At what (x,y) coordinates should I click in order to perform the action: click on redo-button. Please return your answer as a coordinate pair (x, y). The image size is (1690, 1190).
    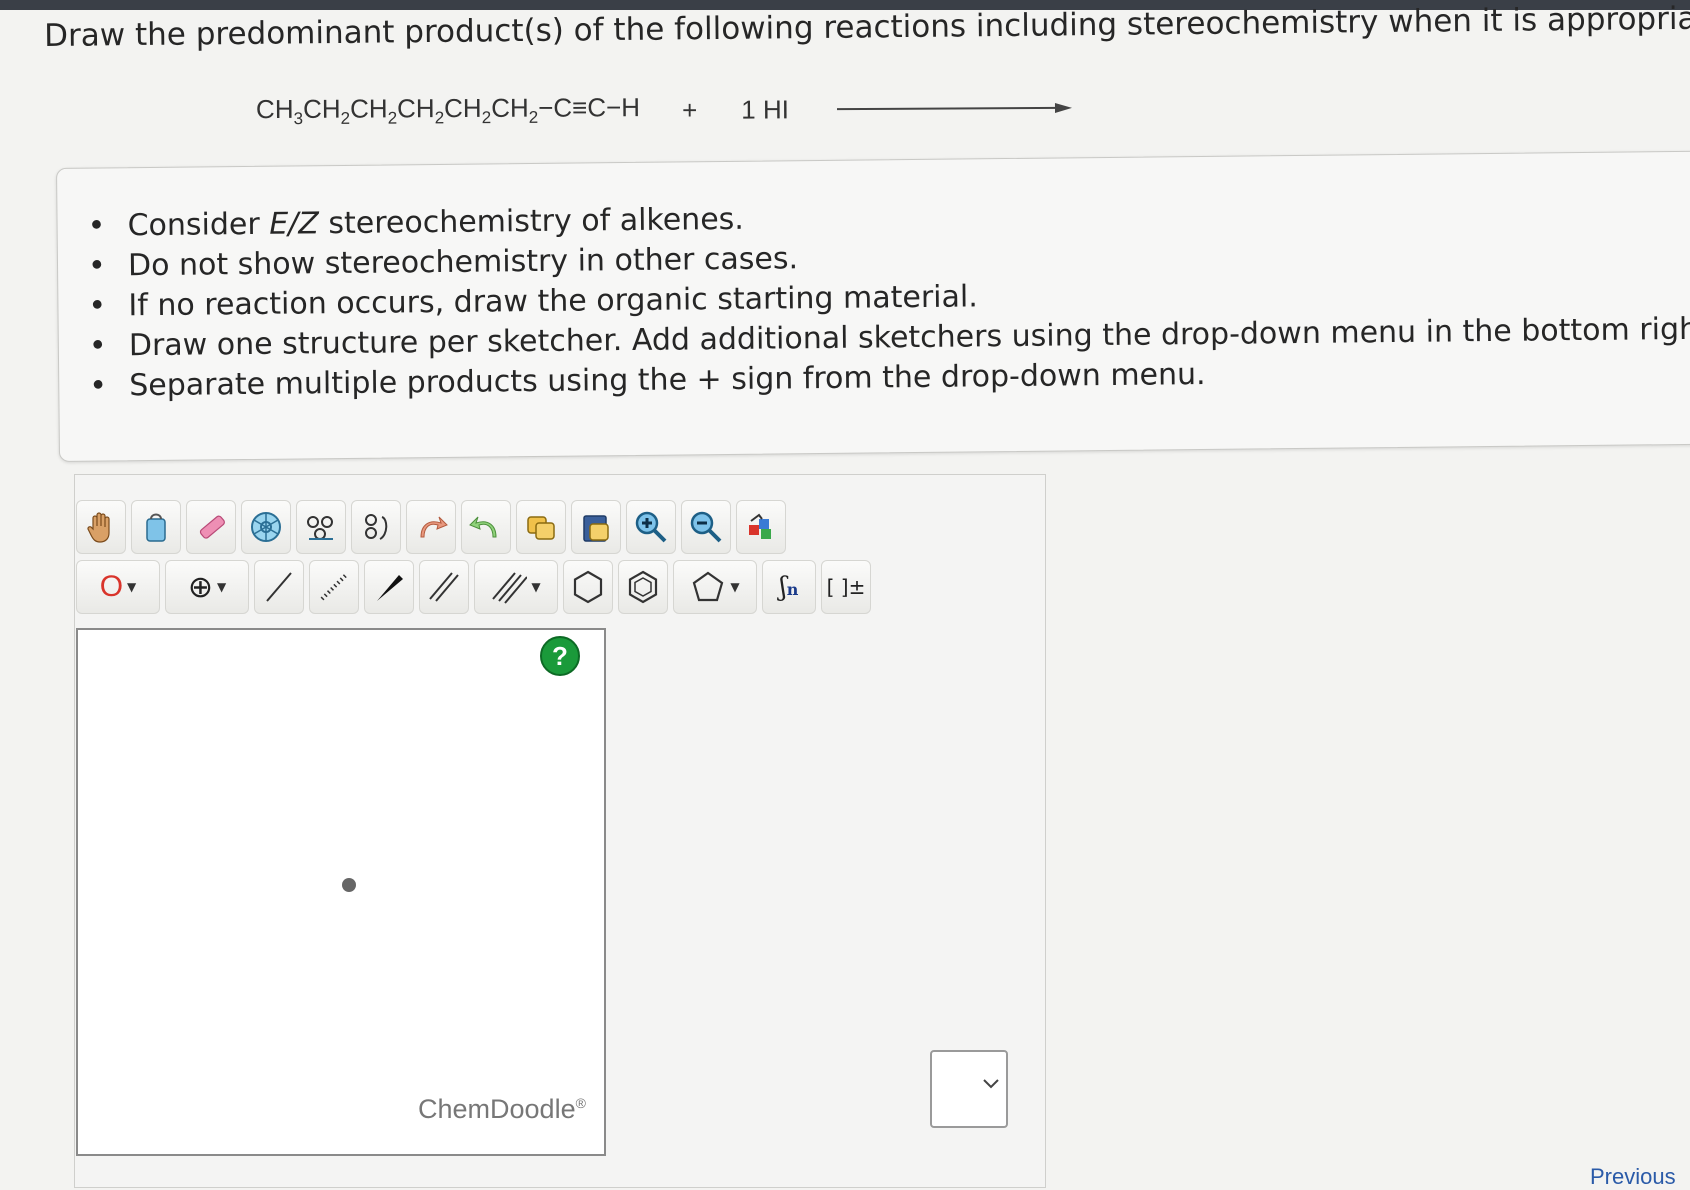
    Looking at the image, I should click on (486, 527).